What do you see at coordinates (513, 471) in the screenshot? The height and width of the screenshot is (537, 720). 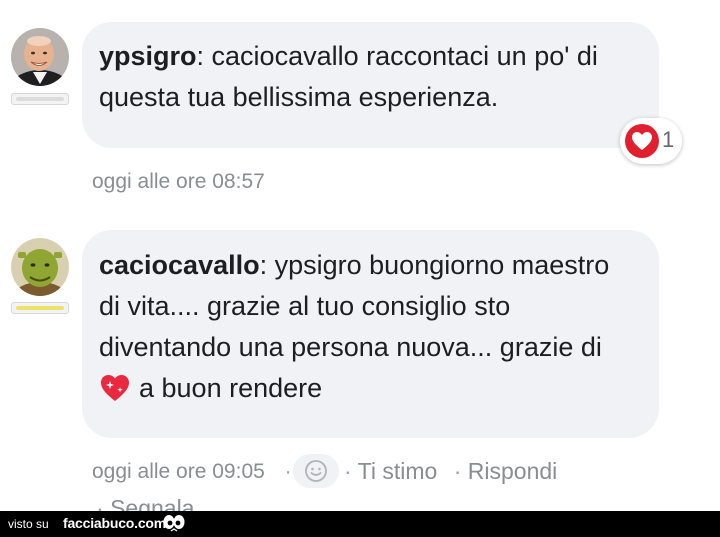 I see `rispondi-link: Rispondi` at bounding box center [513, 471].